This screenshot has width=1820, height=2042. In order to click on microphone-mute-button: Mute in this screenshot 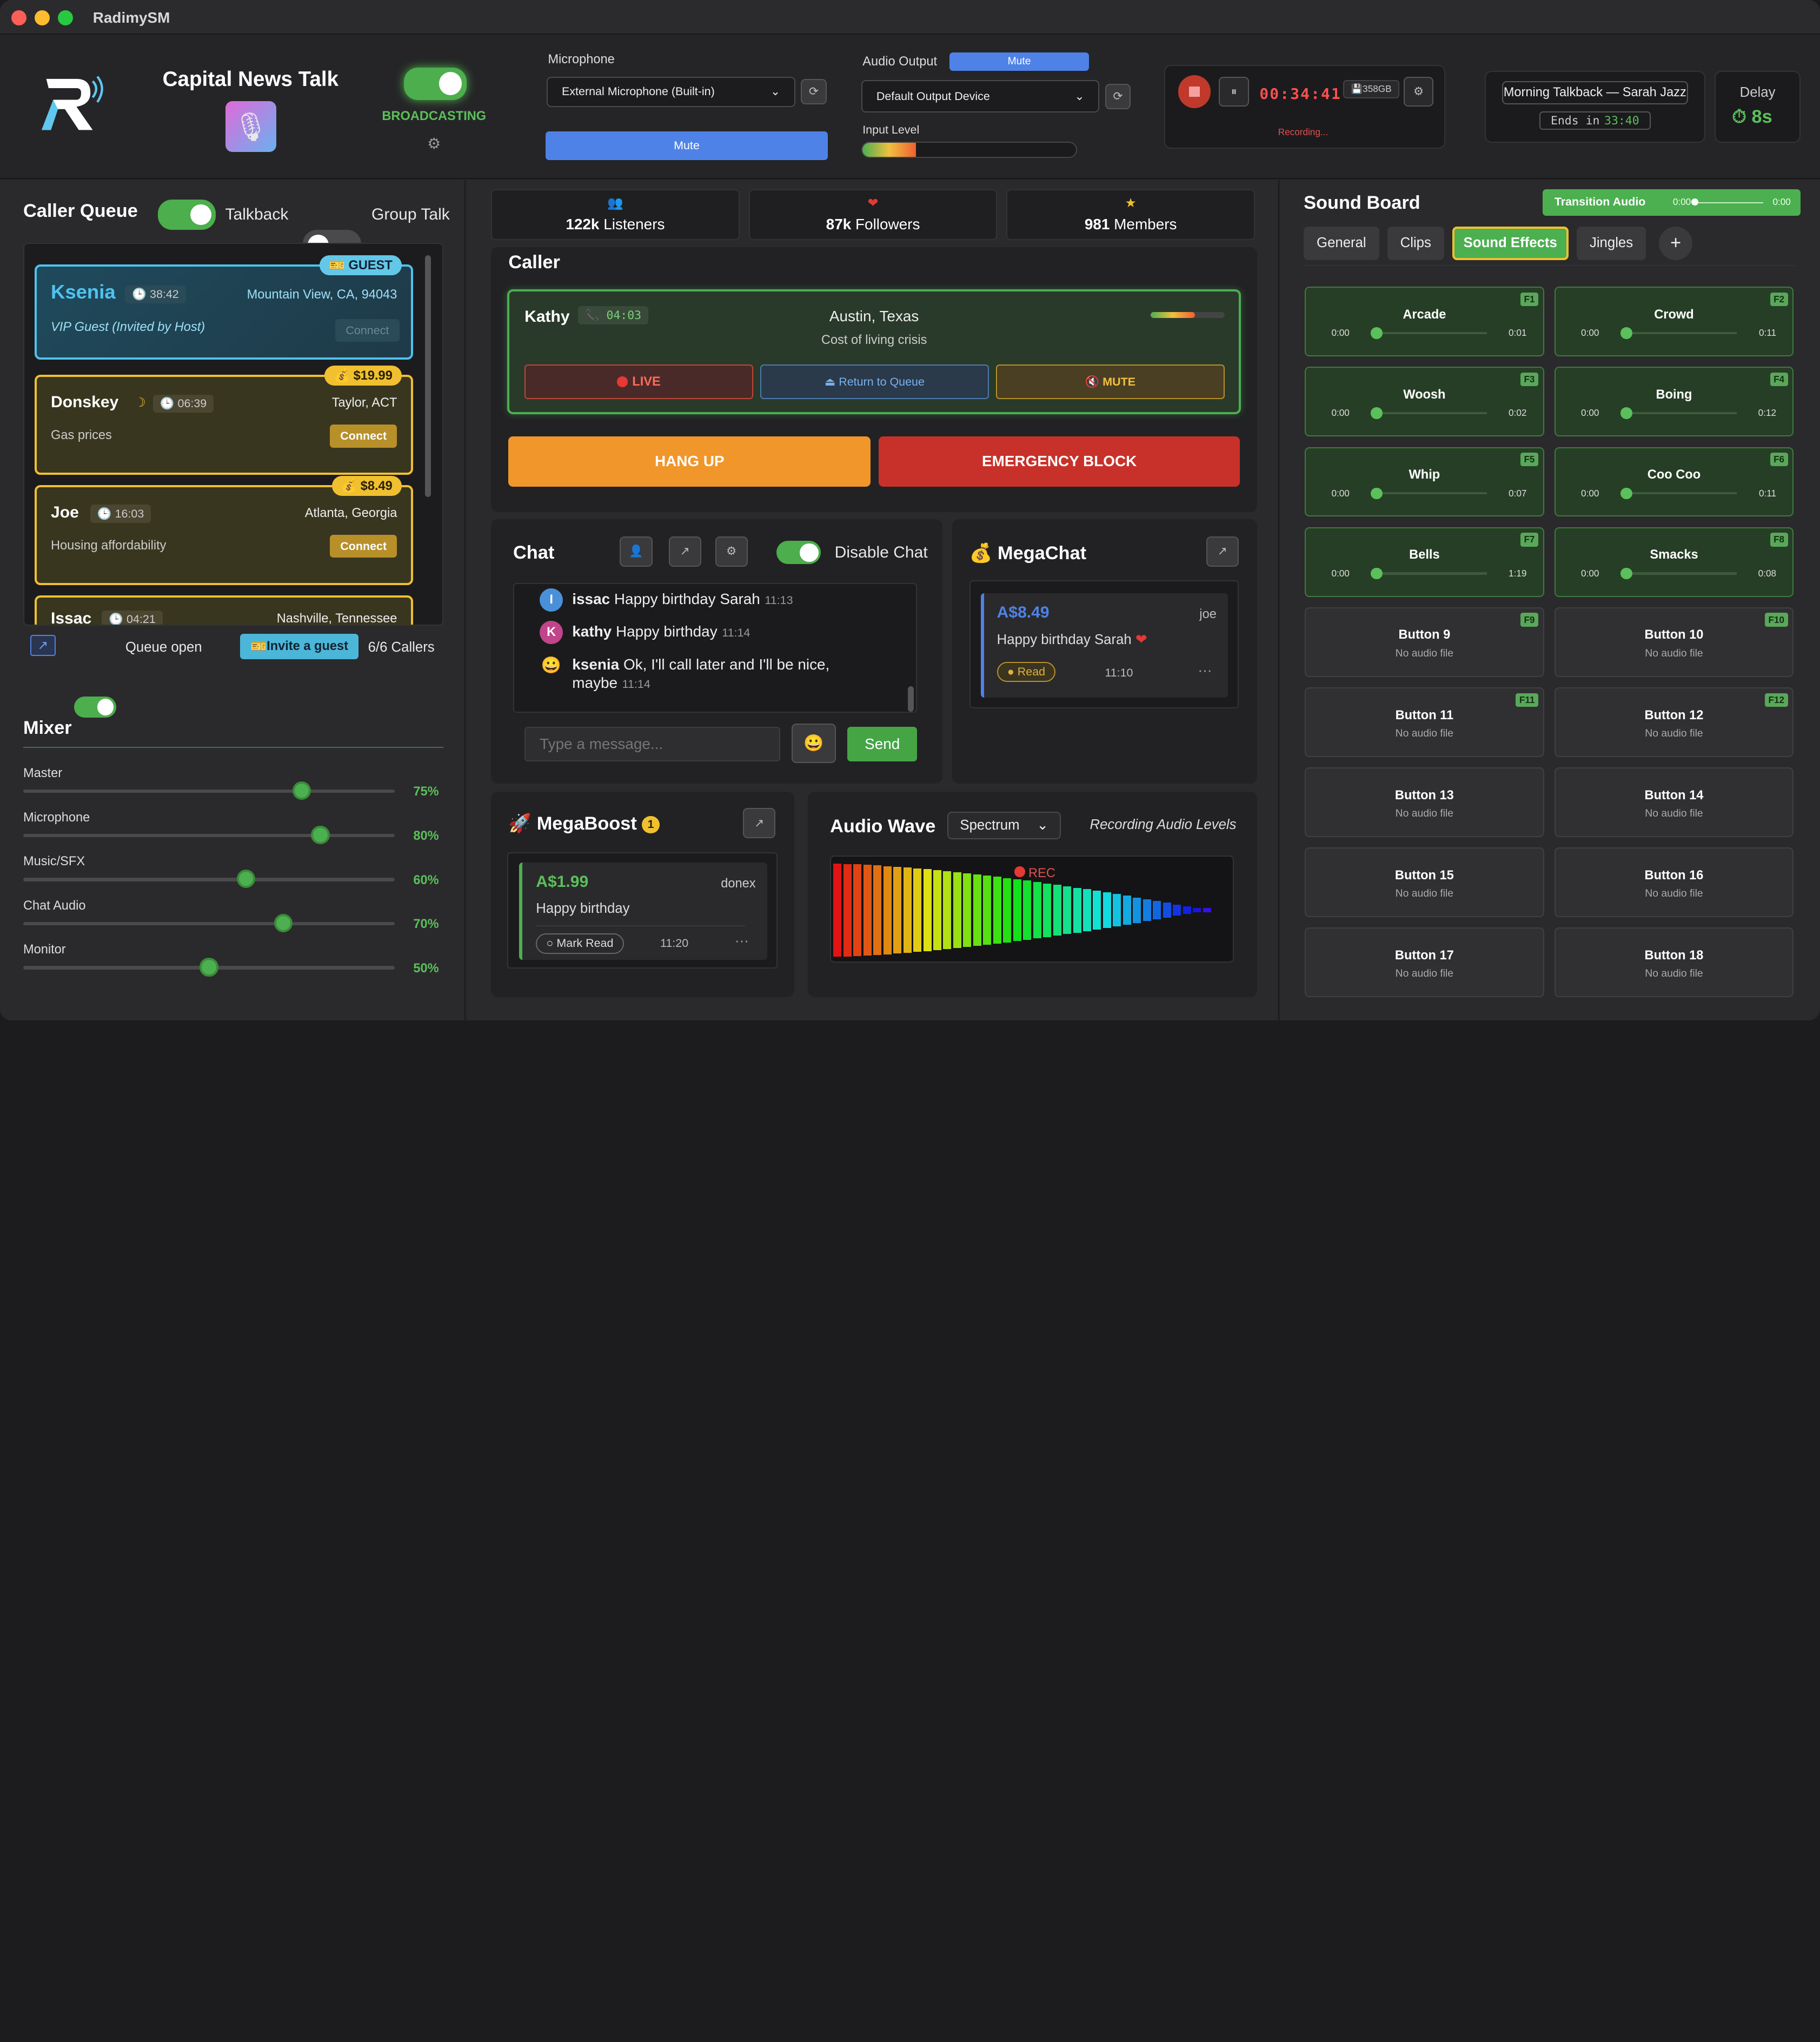, I will do `click(687, 146)`.